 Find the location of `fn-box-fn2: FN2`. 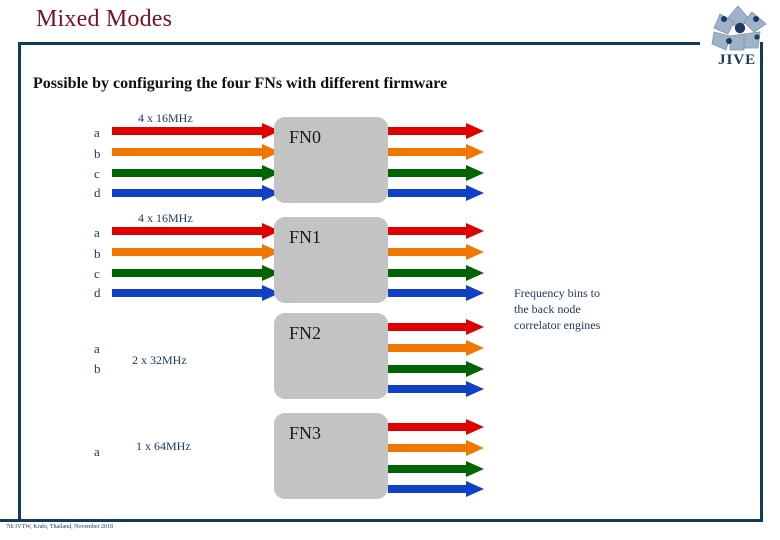

fn-box-fn2: FN2 is located at coordinates (331, 356).